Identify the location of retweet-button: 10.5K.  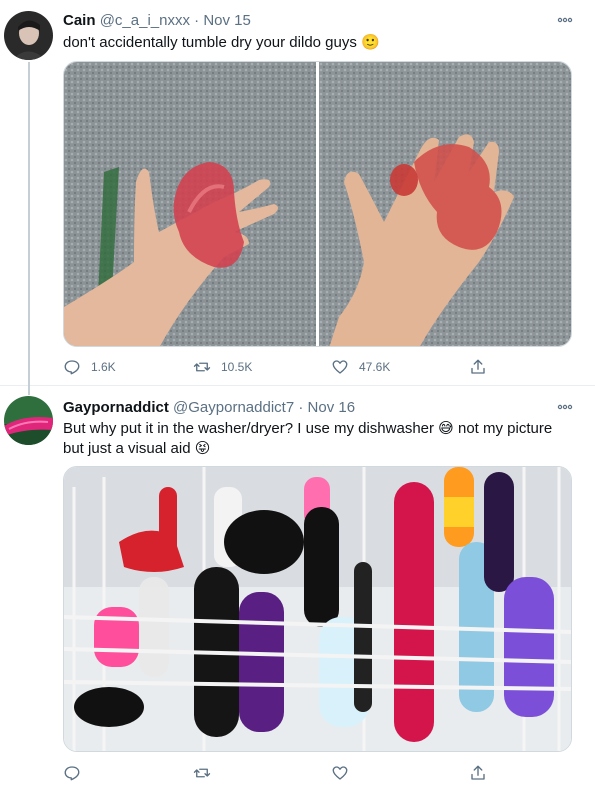
(222, 367).